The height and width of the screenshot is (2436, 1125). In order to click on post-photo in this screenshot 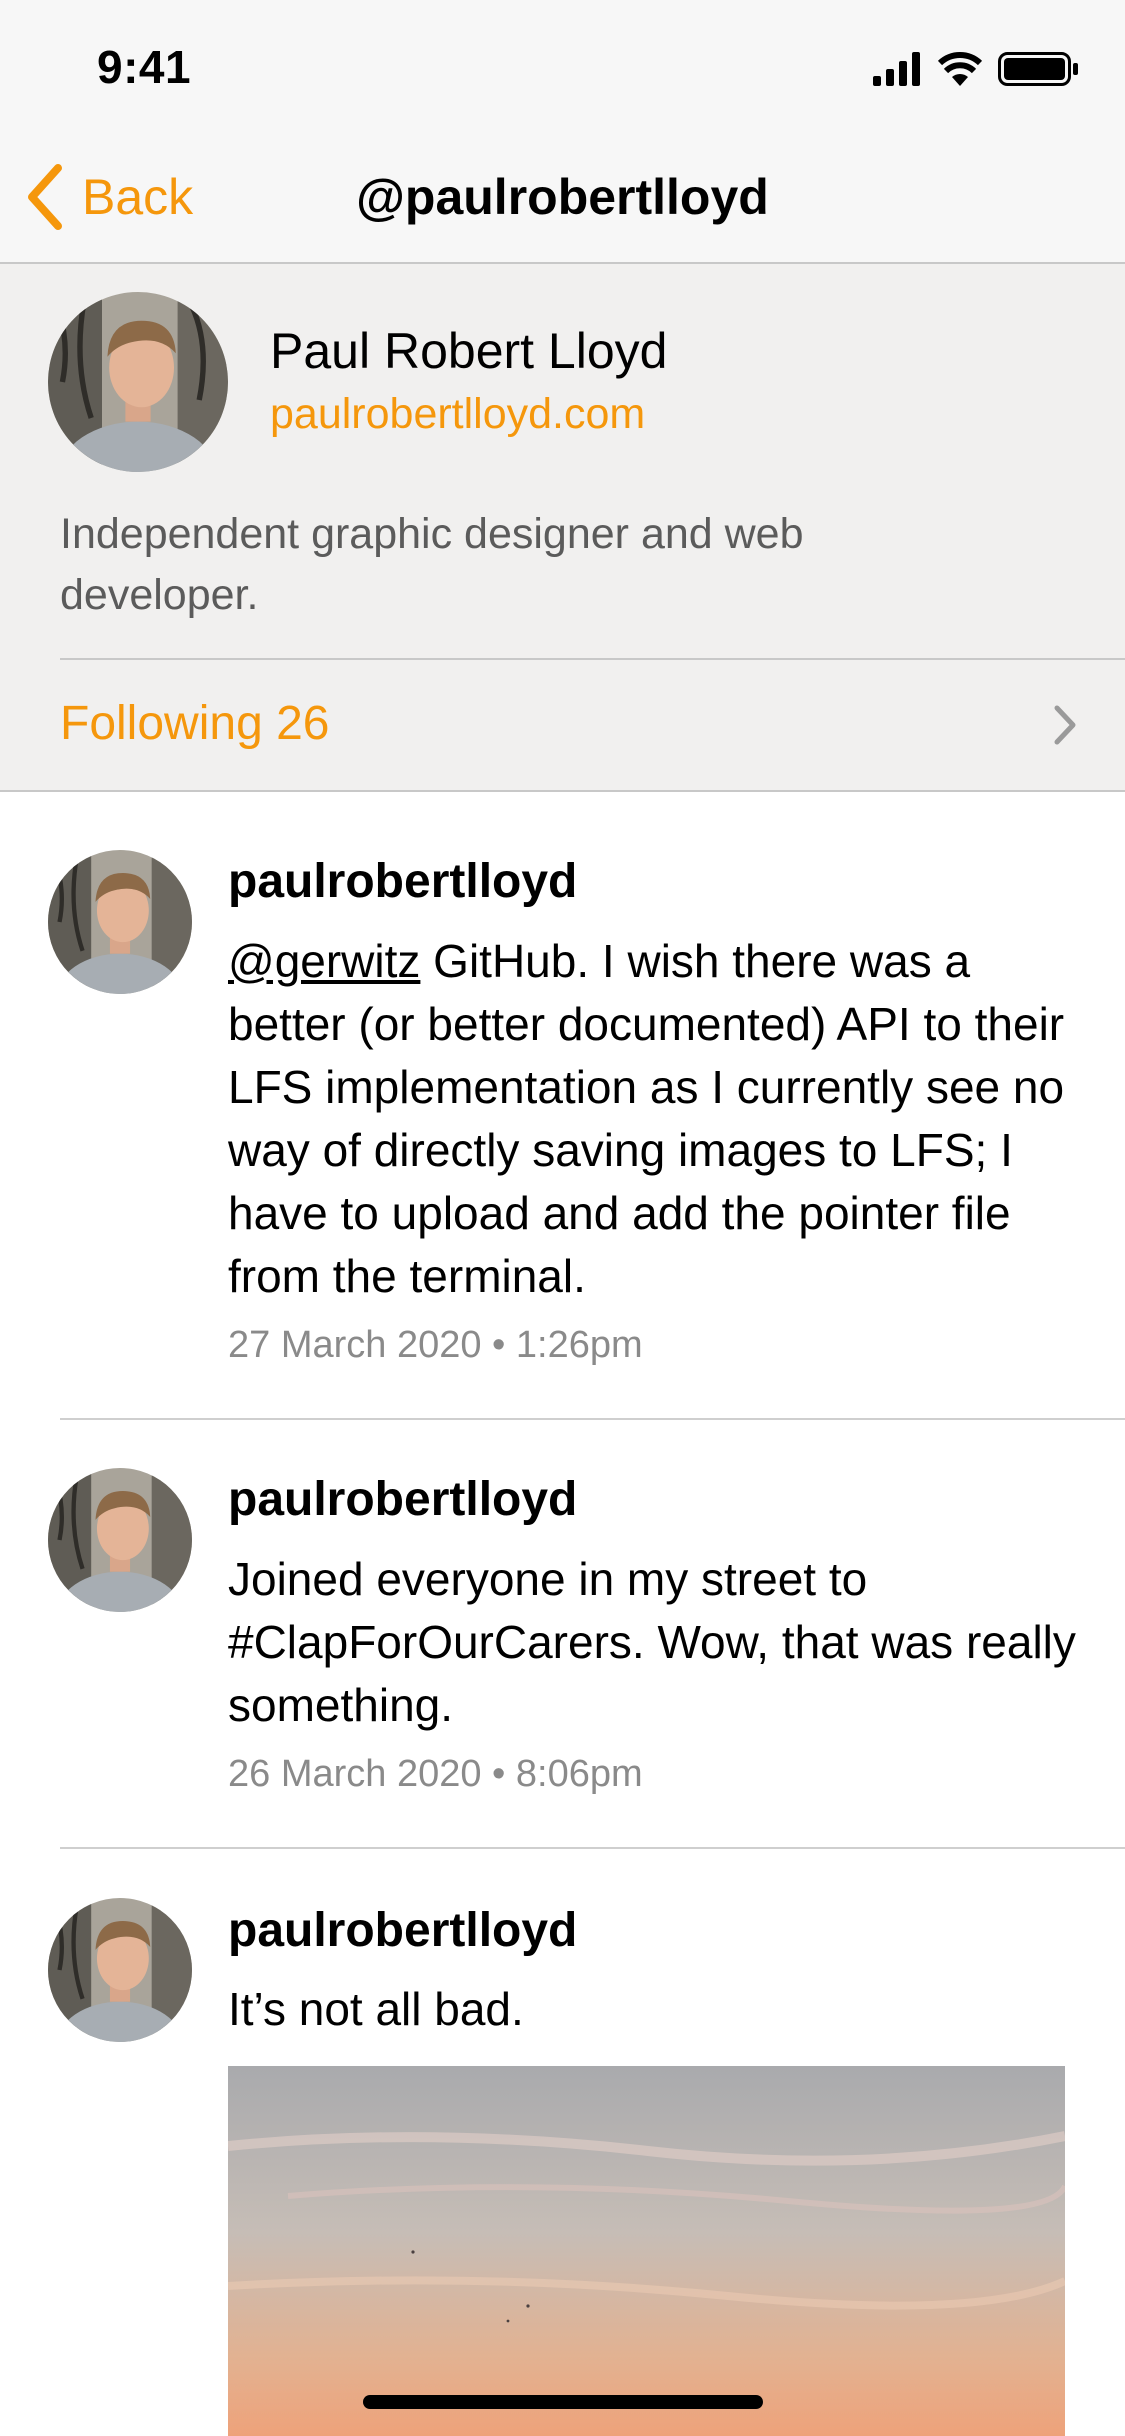, I will do `click(646, 2251)`.